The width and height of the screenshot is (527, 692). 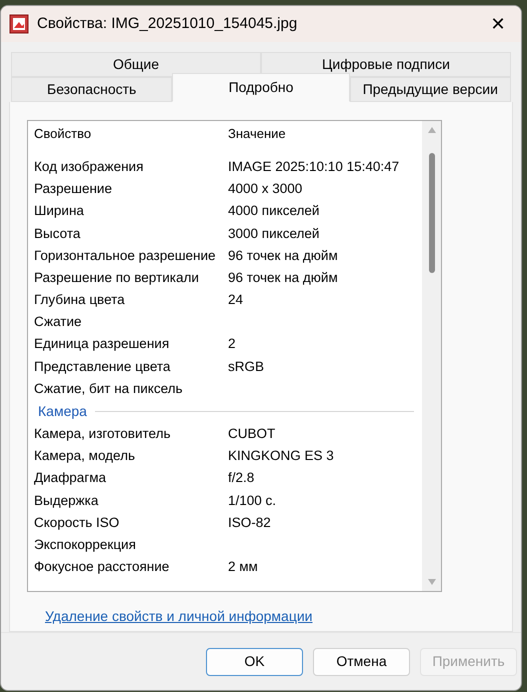 What do you see at coordinates (73, 189) in the screenshot?
I see `property-name: Разрешение` at bounding box center [73, 189].